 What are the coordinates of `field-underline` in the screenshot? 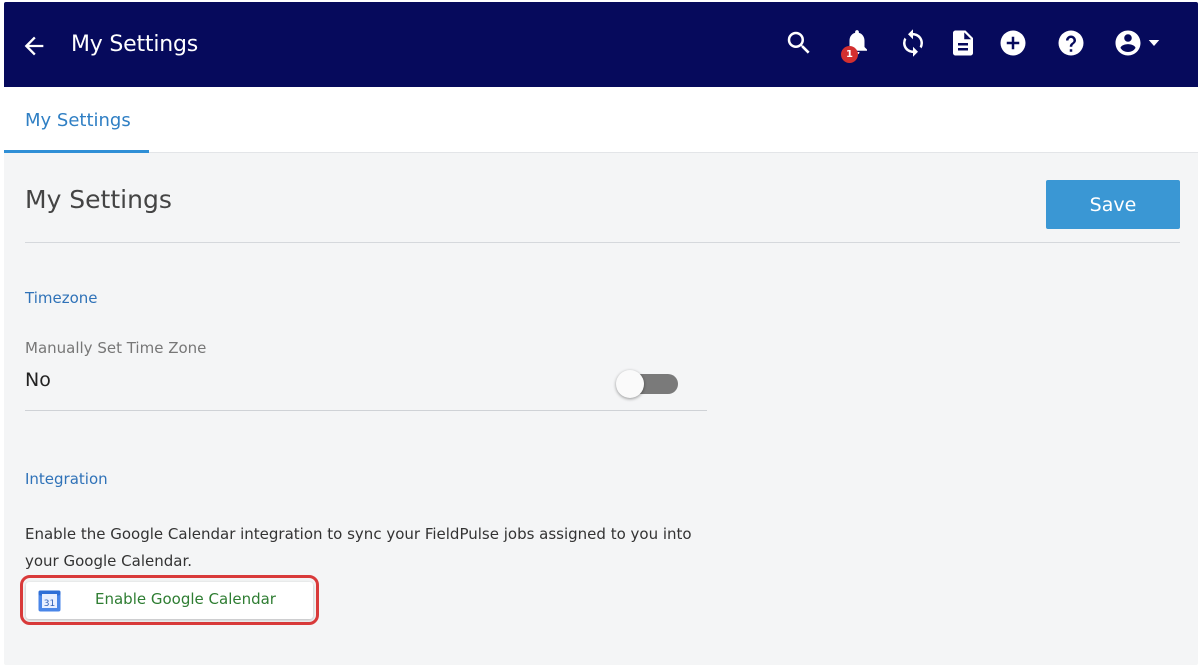 It's located at (366, 410).